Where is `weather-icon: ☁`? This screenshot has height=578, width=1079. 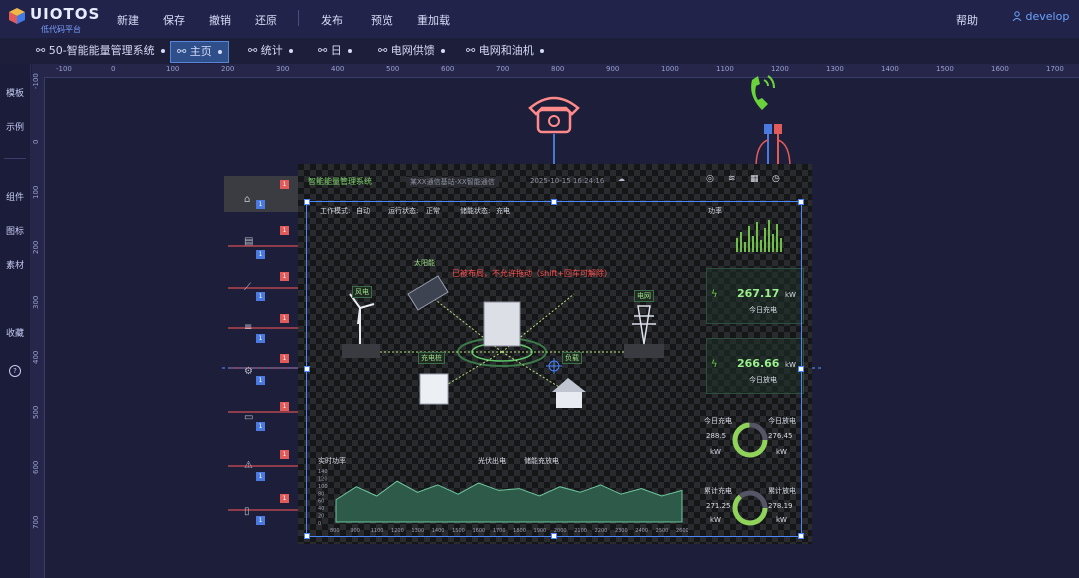 weather-icon: ☁ is located at coordinates (621, 179).